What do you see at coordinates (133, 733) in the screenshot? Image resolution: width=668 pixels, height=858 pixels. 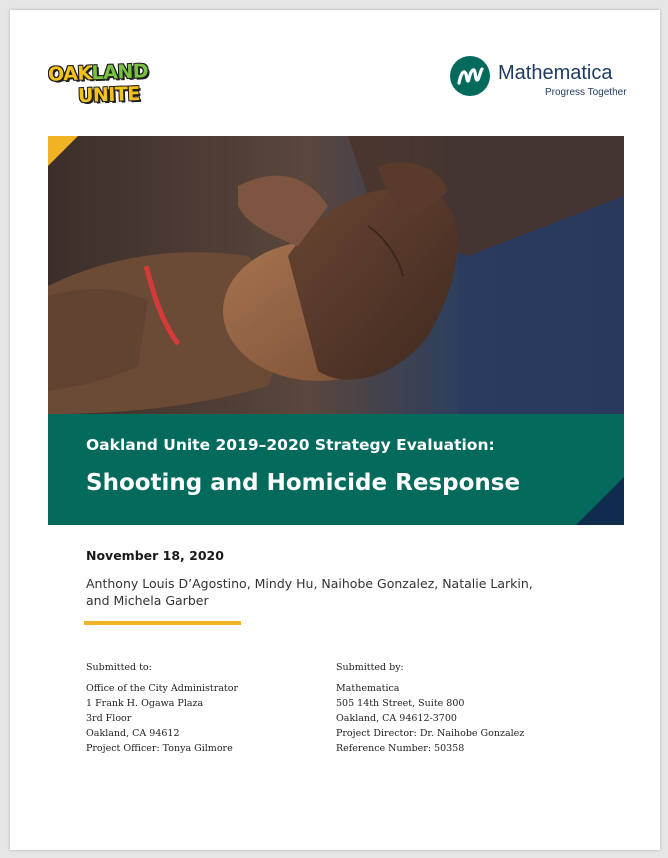 I see `submitted-to-line: Oakland, CA 94612` at bounding box center [133, 733].